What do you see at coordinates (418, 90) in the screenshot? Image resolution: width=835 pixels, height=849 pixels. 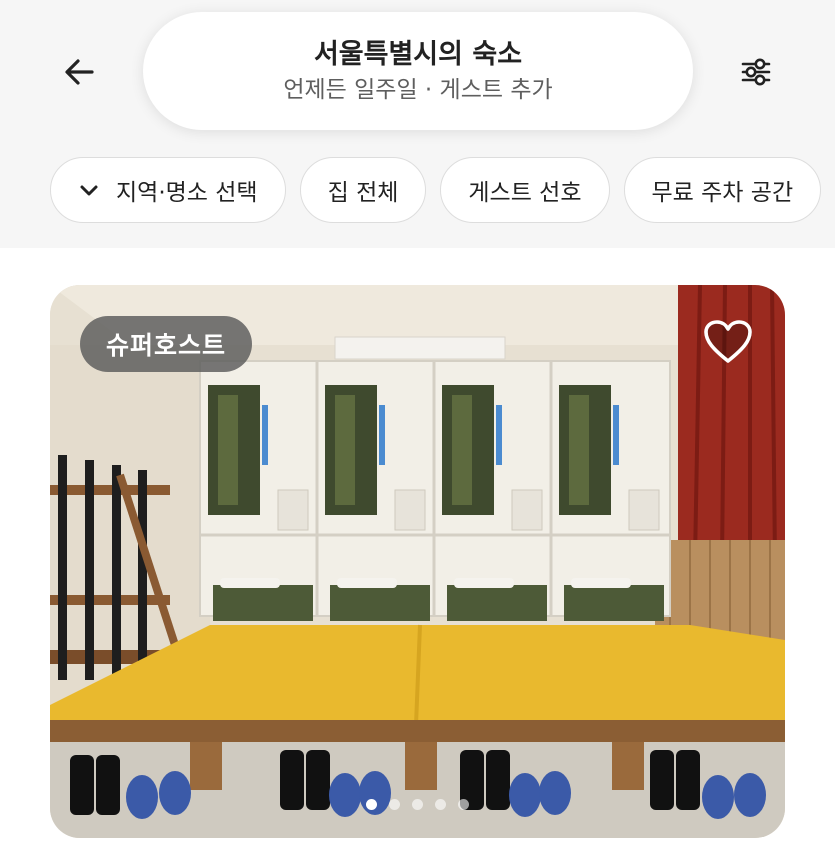 I see `search-subtitle: 언제든 일주일 · 게스트 추가` at bounding box center [418, 90].